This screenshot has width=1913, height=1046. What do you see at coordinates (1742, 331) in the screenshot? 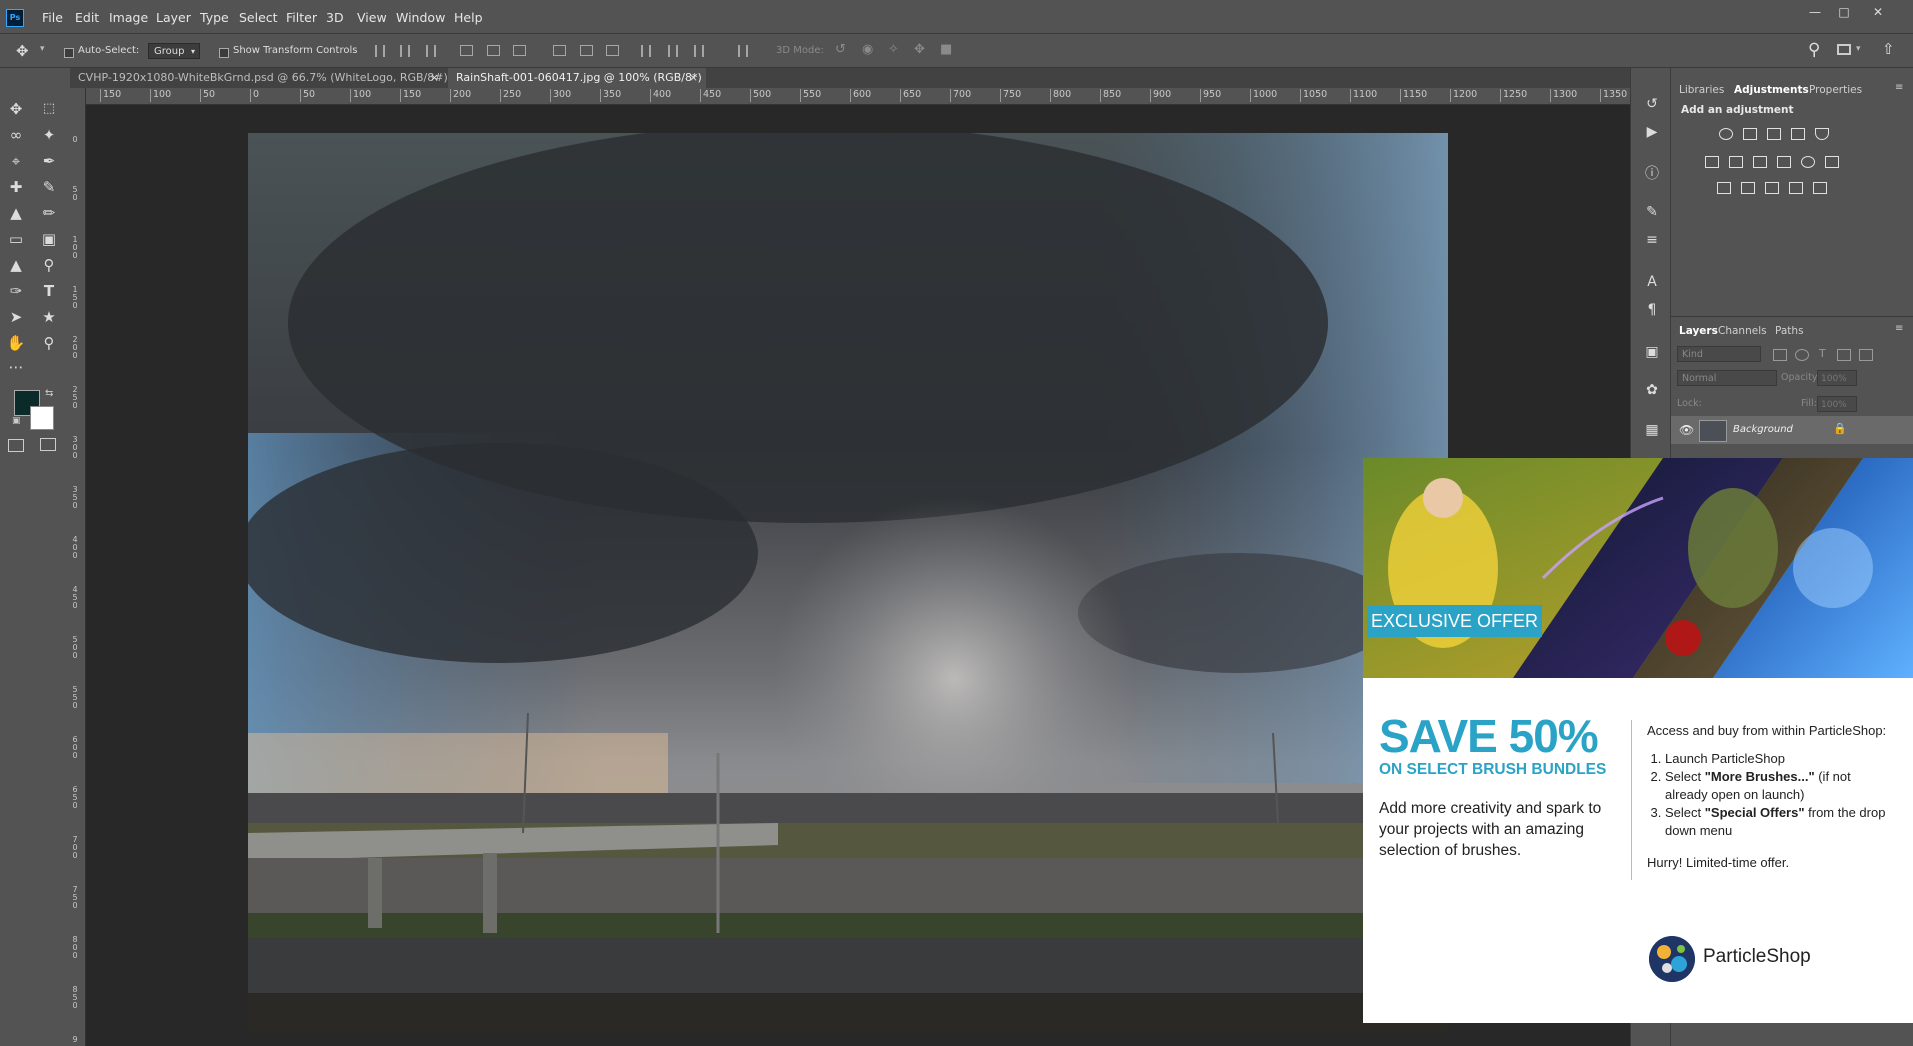
I see `tab-channels: Channels` at bounding box center [1742, 331].